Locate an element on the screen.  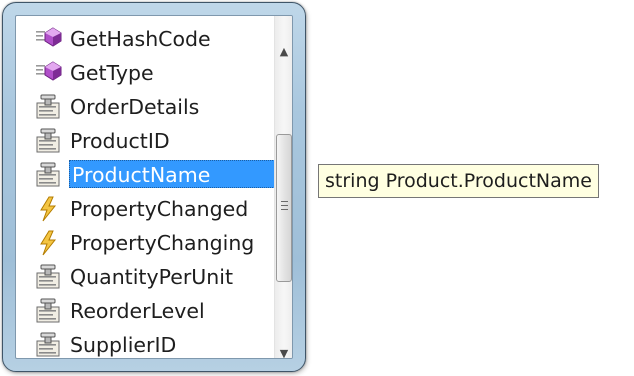
list-item-label: SupplierID is located at coordinates (123, 345).